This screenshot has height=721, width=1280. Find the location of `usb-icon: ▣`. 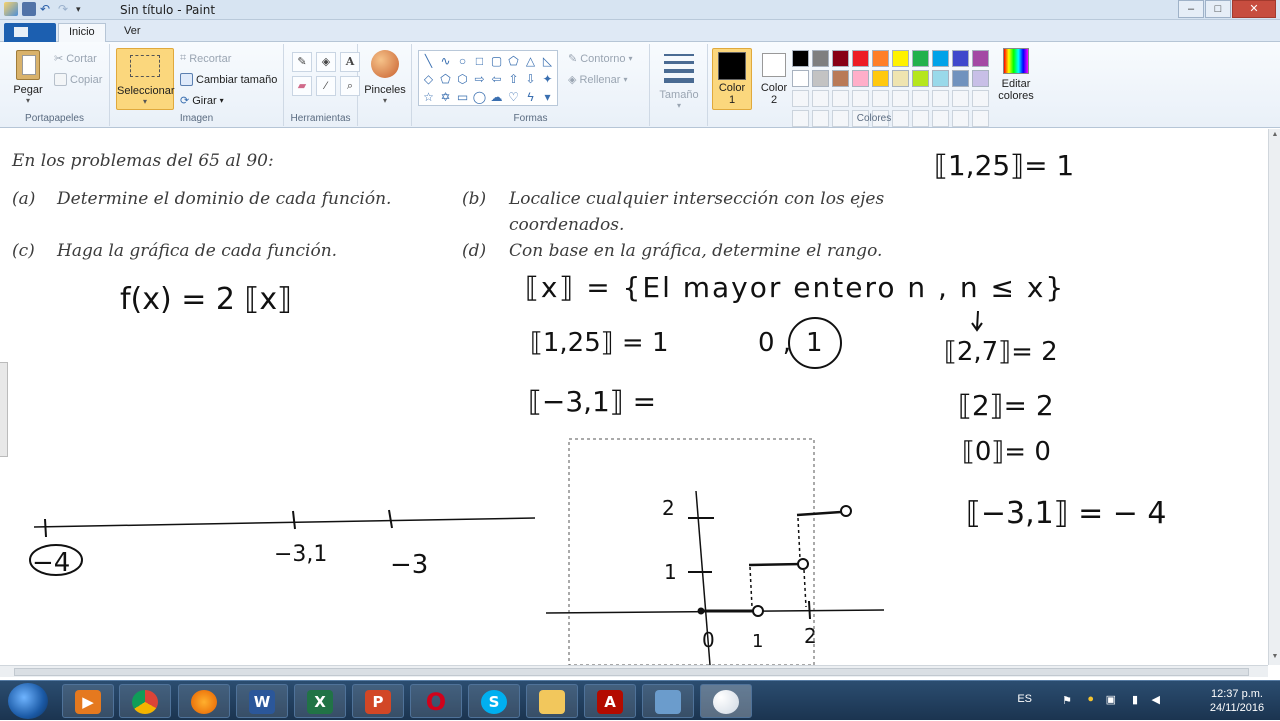

usb-icon: ▣ is located at coordinates (1111, 699).